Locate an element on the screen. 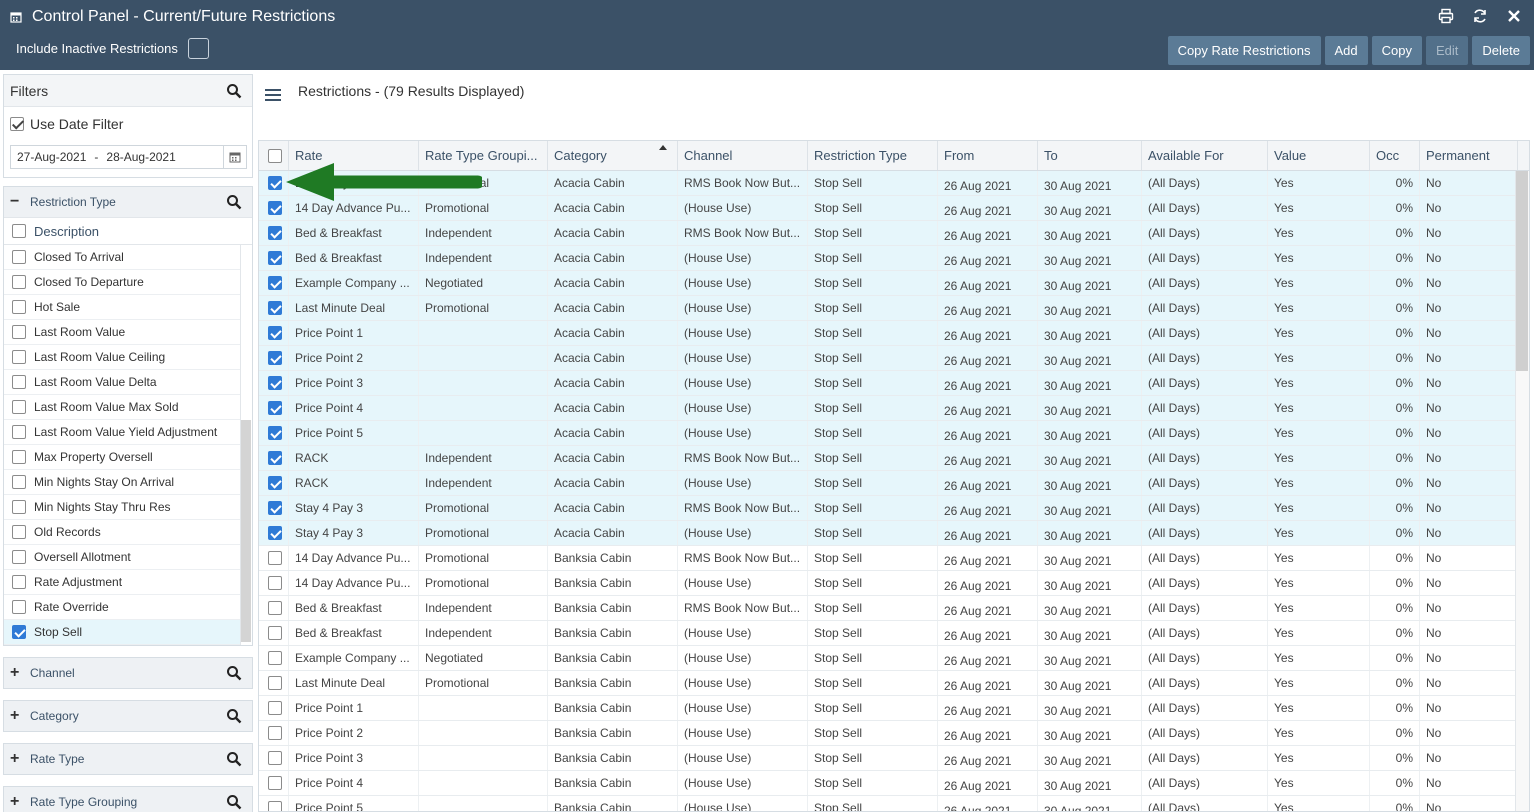 The width and height of the screenshot is (1534, 812). edit-button: Edit is located at coordinates (1447, 50).